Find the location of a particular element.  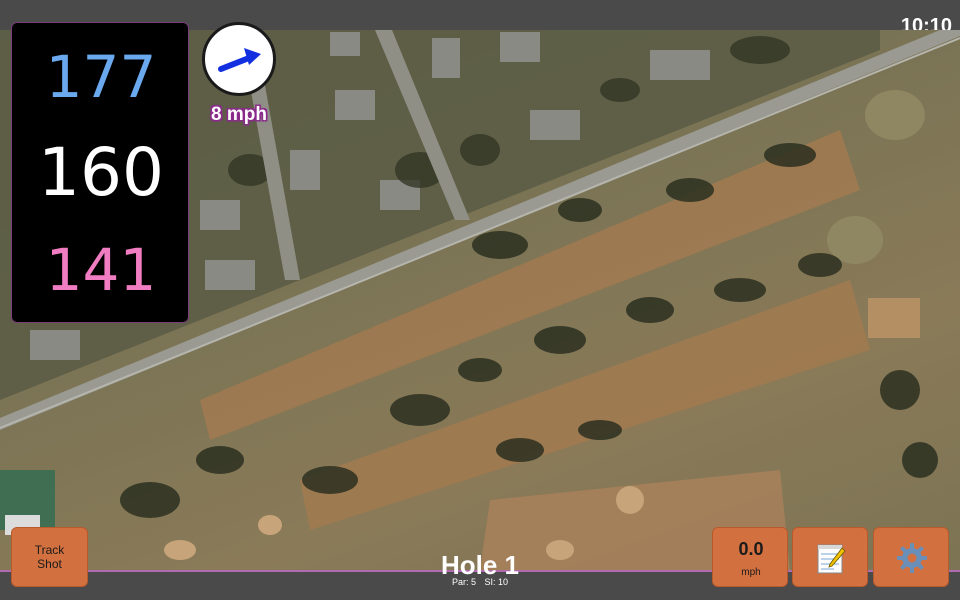

wind-arrow-icon is located at coordinates (239, 60).